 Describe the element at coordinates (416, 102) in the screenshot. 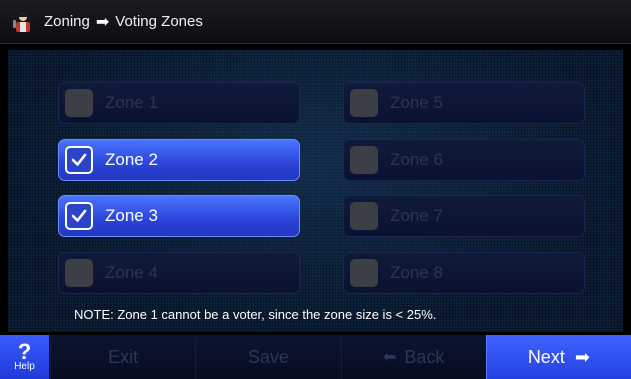

I see `zone-5-label: Zone 5` at that location.